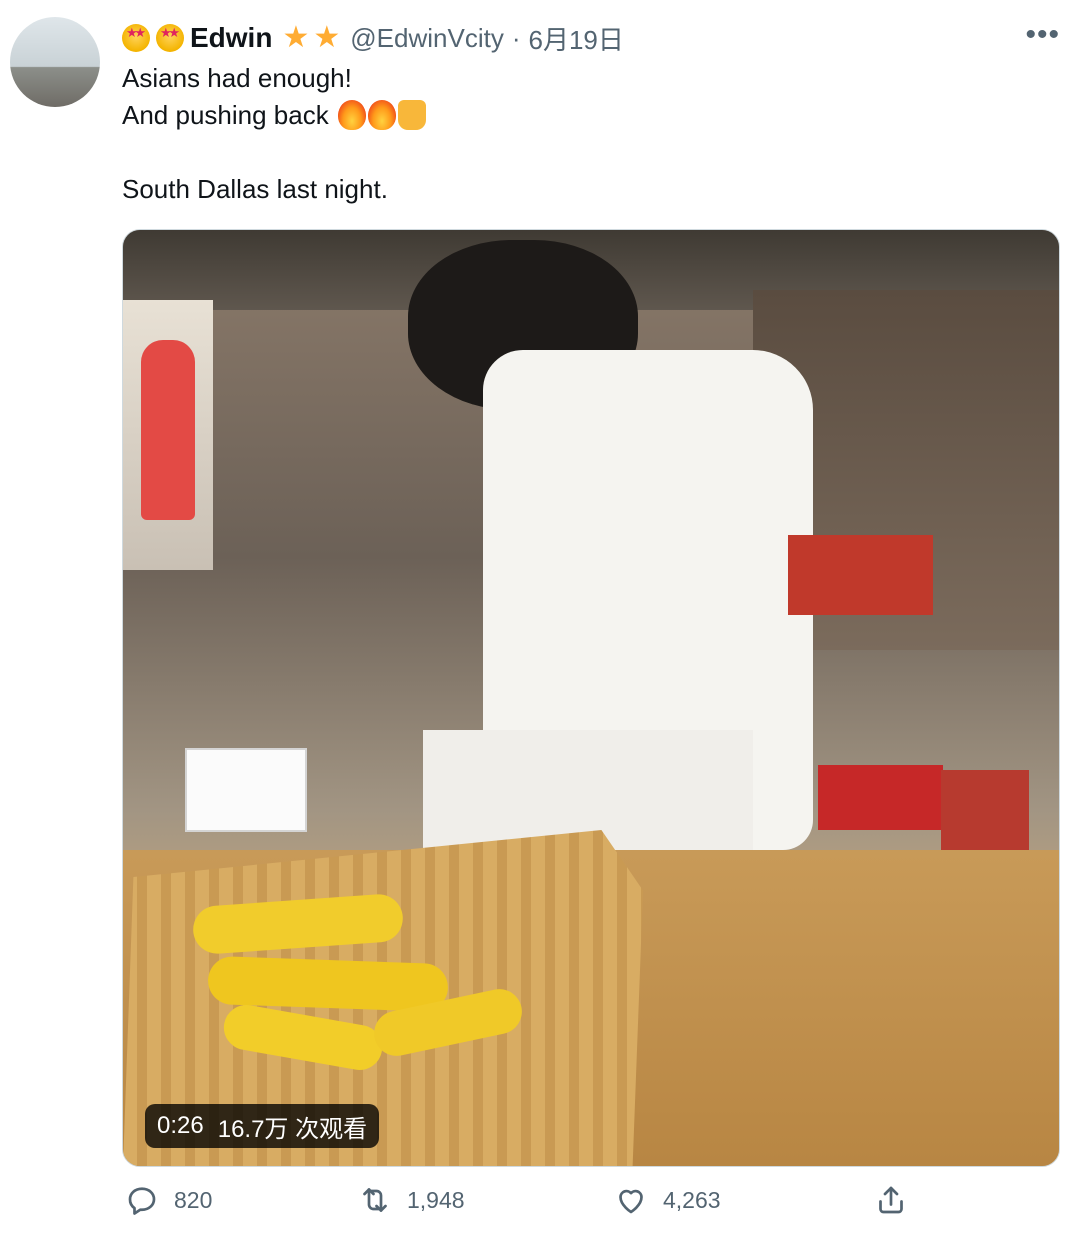  Describe the element at coordinates (436, 1199) in the screenshot. I see `retweet-count: 1,948` at that location.